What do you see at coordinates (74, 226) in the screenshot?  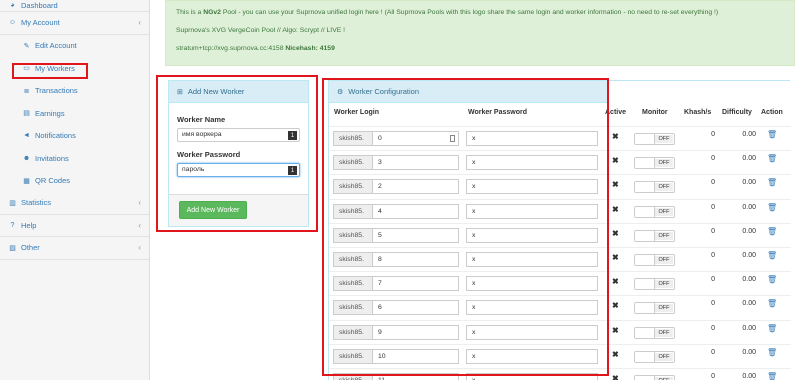 I see `sidebar-item-help: ? Help ‹` at bounding box center [74, 226].